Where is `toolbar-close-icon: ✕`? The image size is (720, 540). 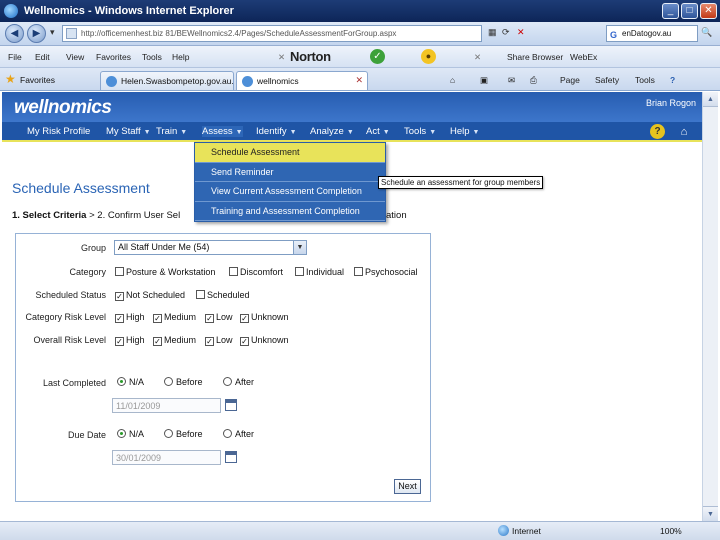 toolbar-close-icon: ✕ is located at coordinates (281, 57).